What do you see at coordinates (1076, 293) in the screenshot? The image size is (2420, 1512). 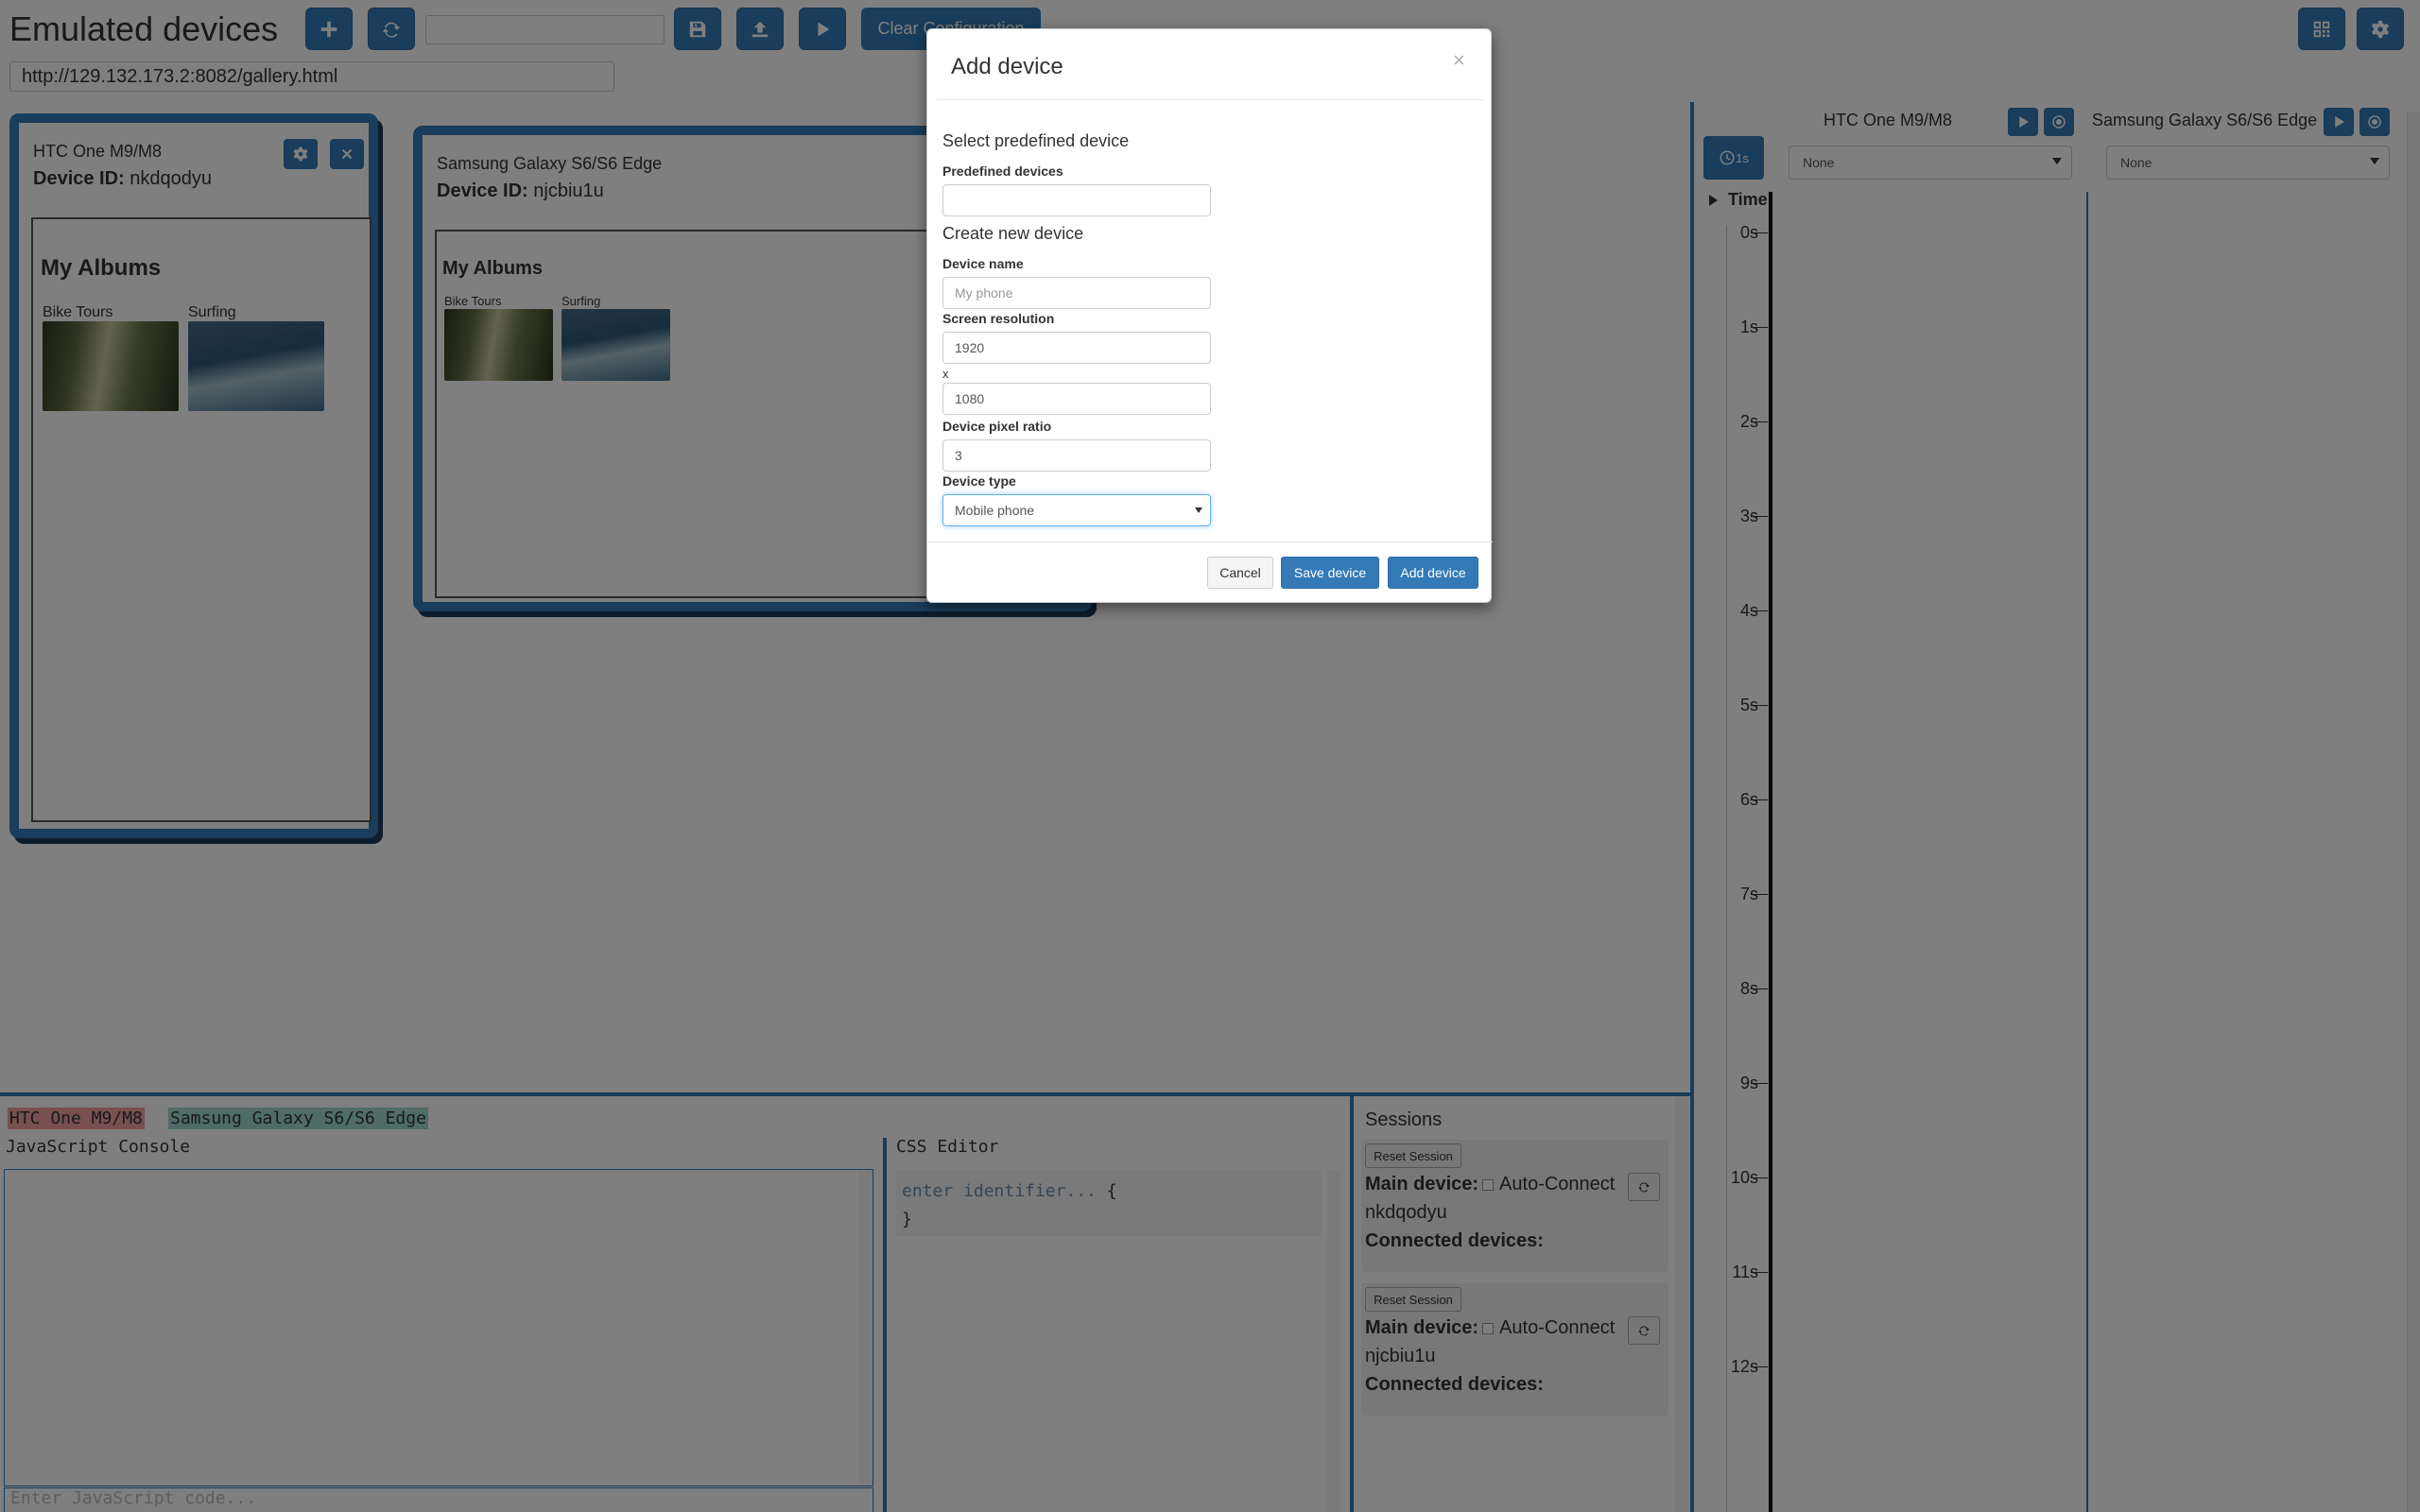 I see `device-name-input: My phone` at bounding box center [1076, 293].